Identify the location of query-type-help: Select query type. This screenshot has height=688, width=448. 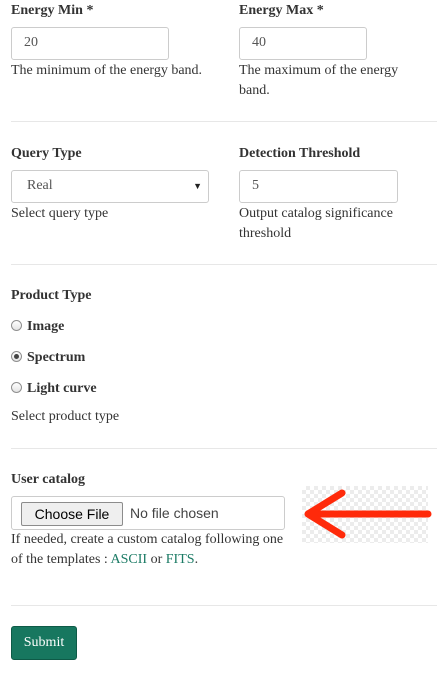
(60, 213).